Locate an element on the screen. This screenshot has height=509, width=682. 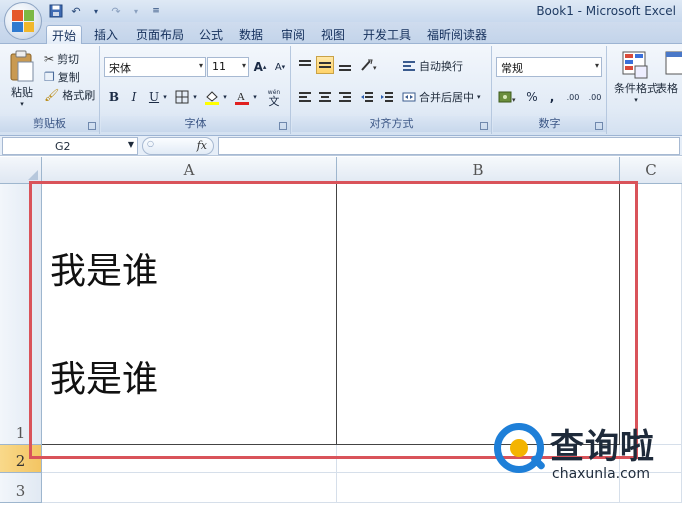
borders-dropdown-icon: ▾ is located at coordinates (195, 97).